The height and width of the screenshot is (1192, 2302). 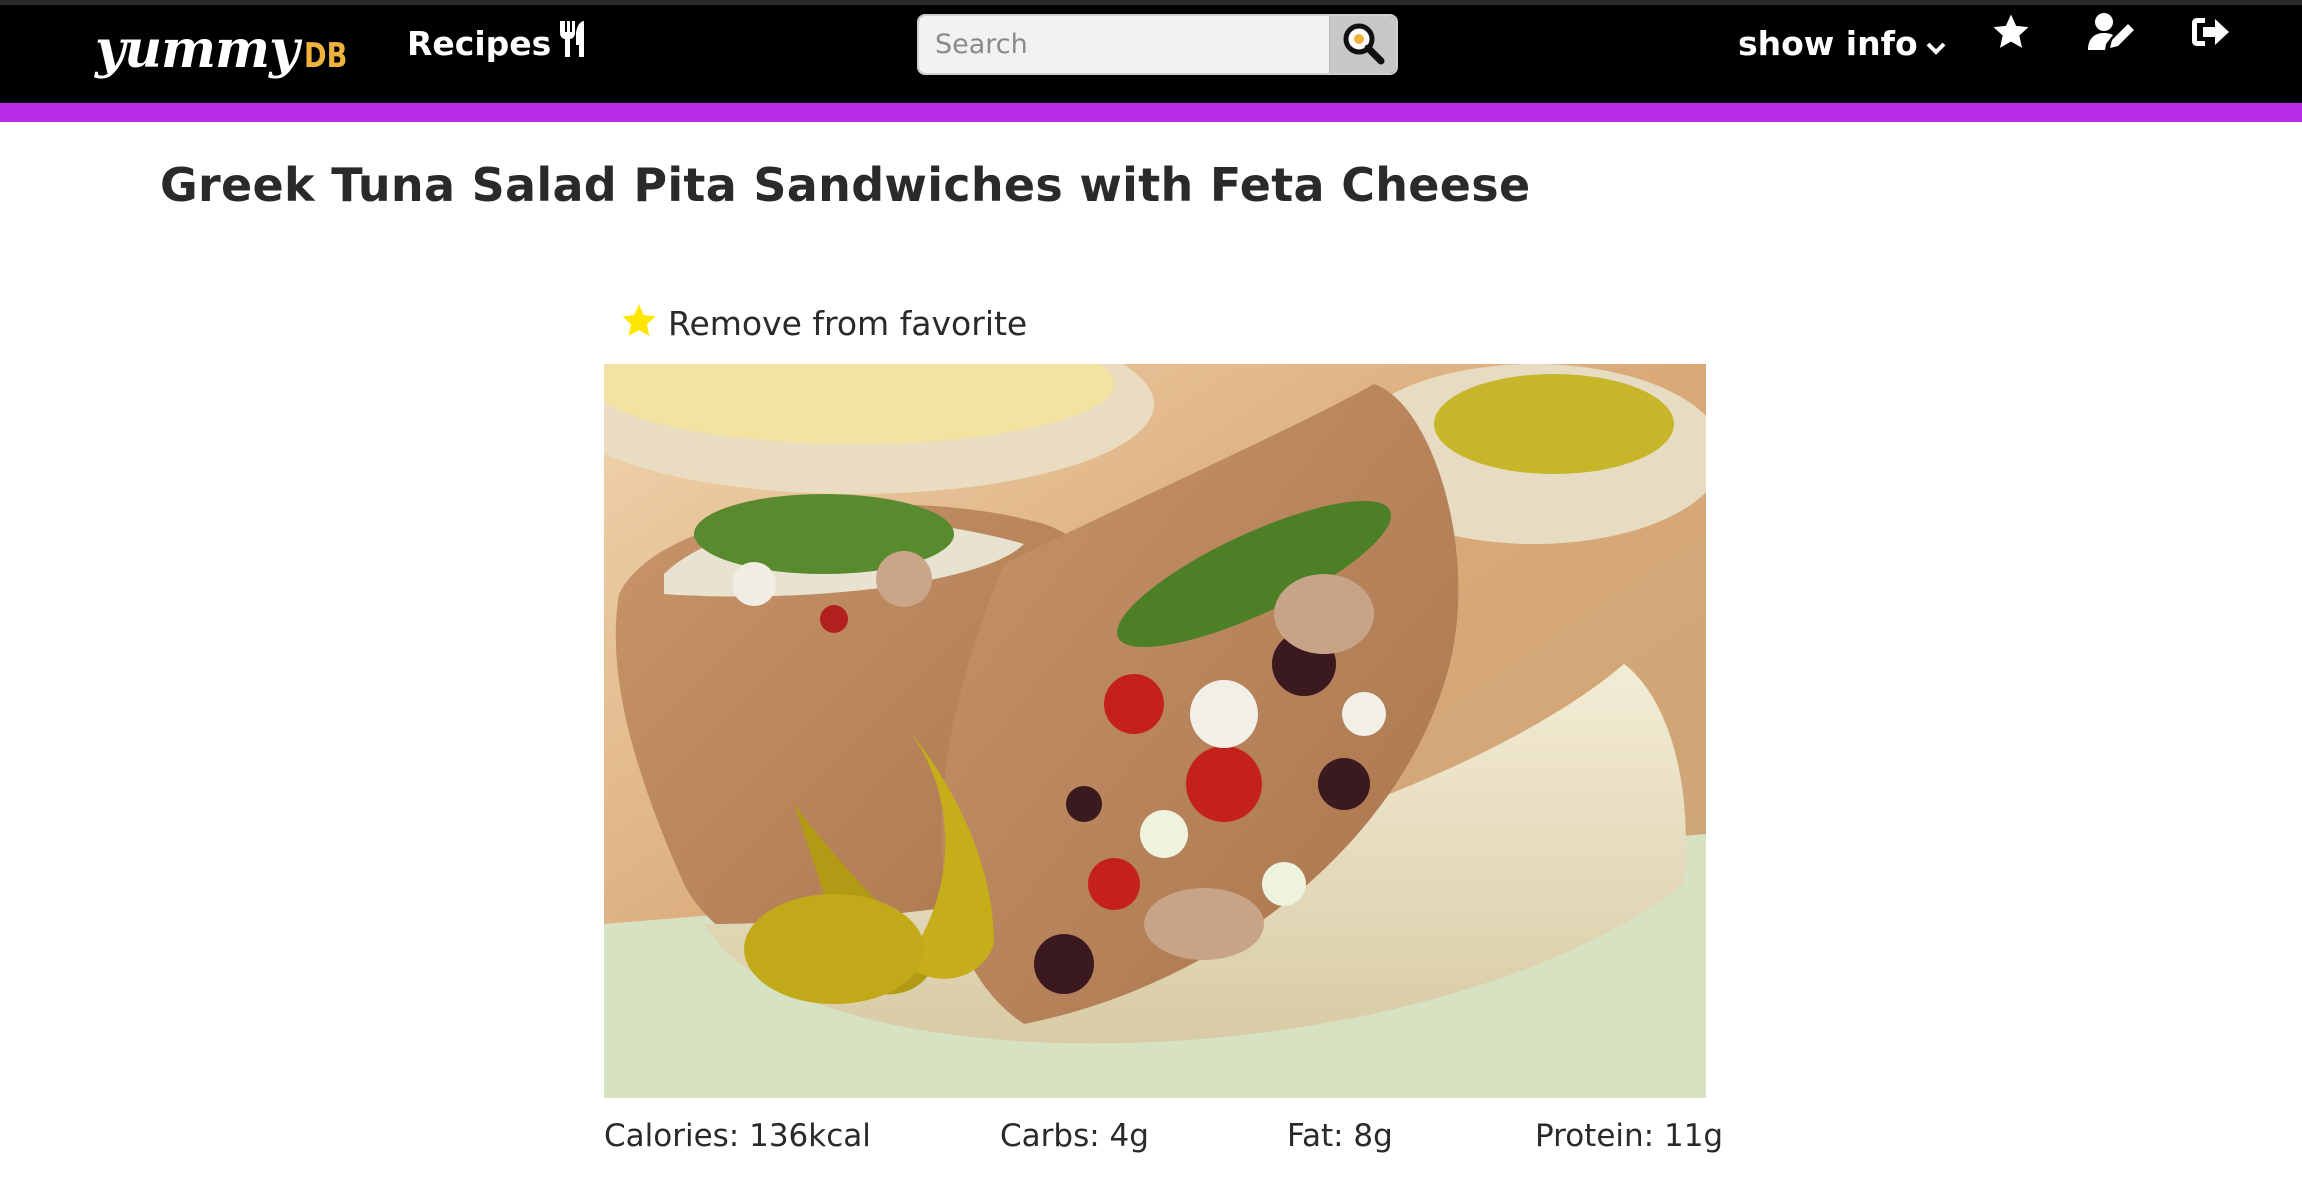 I want to click on chevron-down-icon, so click(x=1936, y=43).